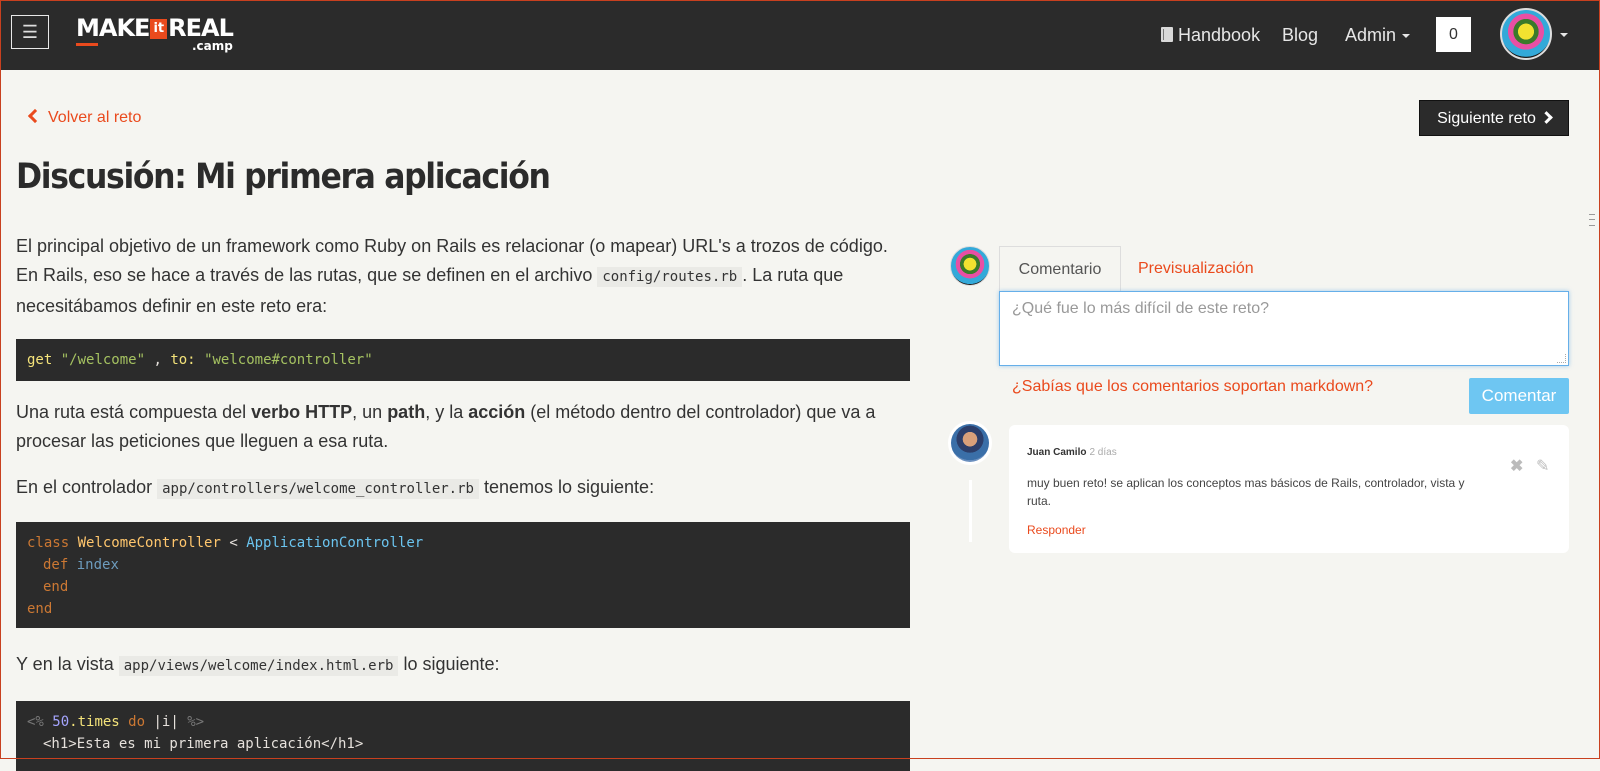 Image resolution: width=1600 pixels, height=771 pixels. I want to click on logo: MAKE it REAL .camp, so click(155, 33).